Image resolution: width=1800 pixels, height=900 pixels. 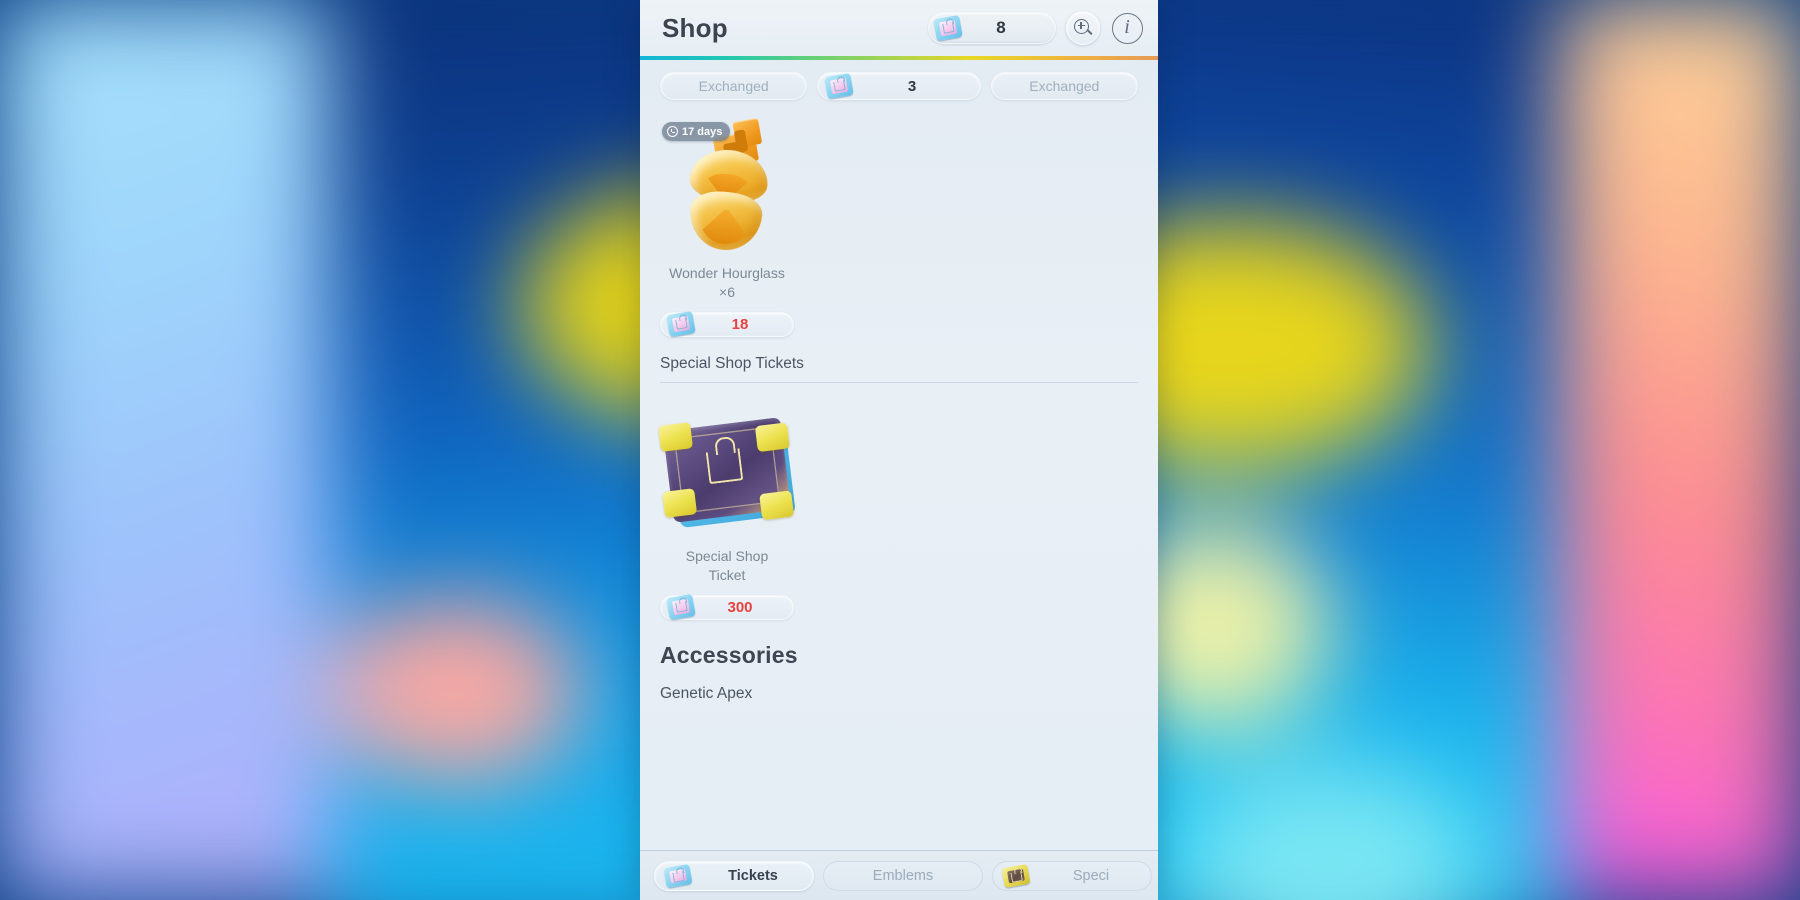 What do you see at coordinates (729, 654) in the screenshot?
I see `section-heading-accessories: Accessories` at bounding box center [729, 654].